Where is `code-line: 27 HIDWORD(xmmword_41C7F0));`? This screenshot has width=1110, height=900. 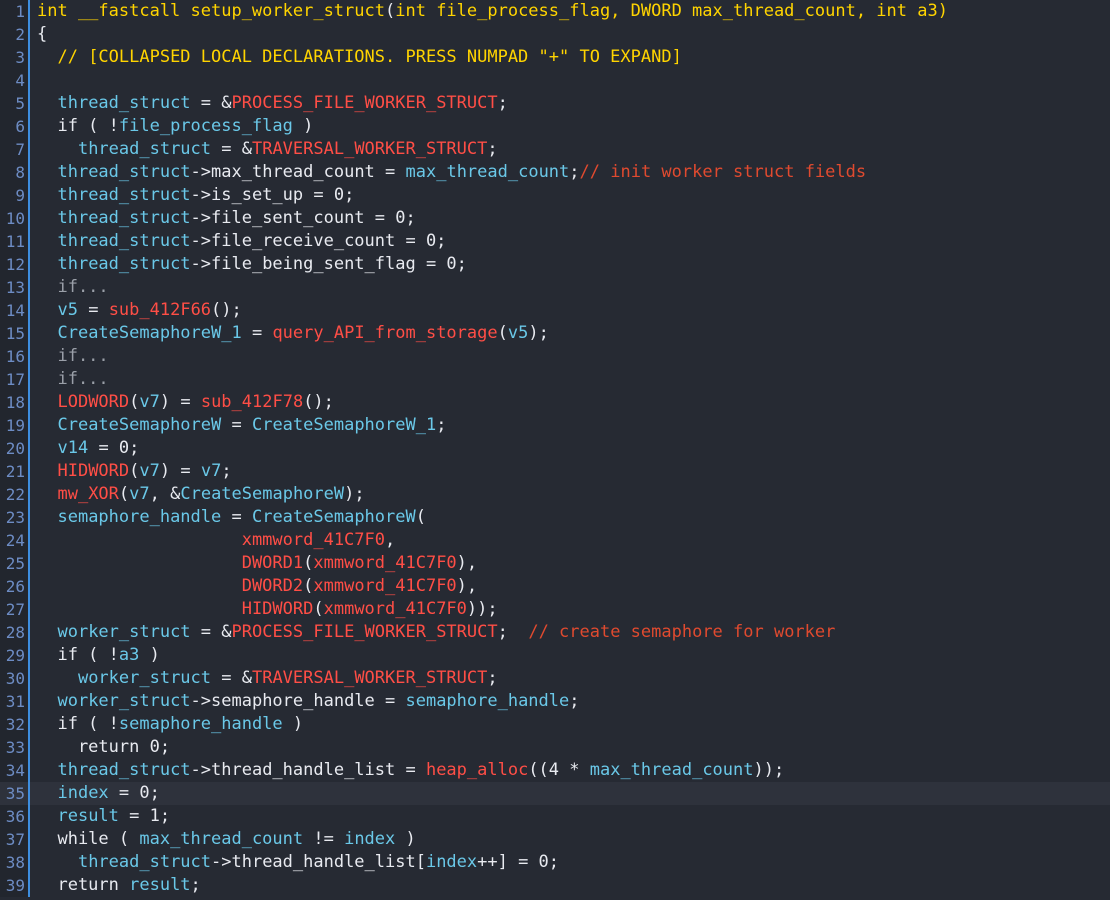 code-line: 27 HIDWORD(xmmword_41C7F0)); is located at coordinates (555, 609).